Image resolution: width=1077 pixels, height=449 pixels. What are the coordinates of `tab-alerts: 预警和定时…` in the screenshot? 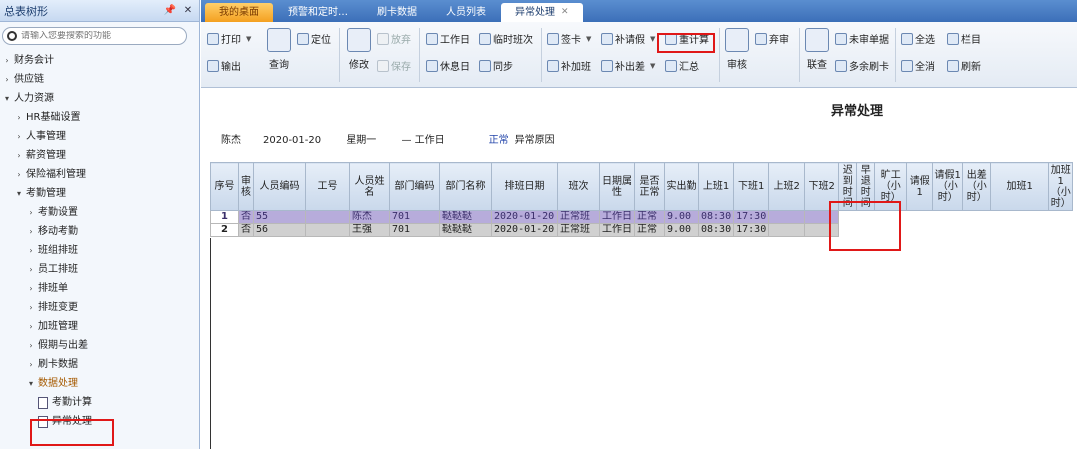 It's located at (318, 12).